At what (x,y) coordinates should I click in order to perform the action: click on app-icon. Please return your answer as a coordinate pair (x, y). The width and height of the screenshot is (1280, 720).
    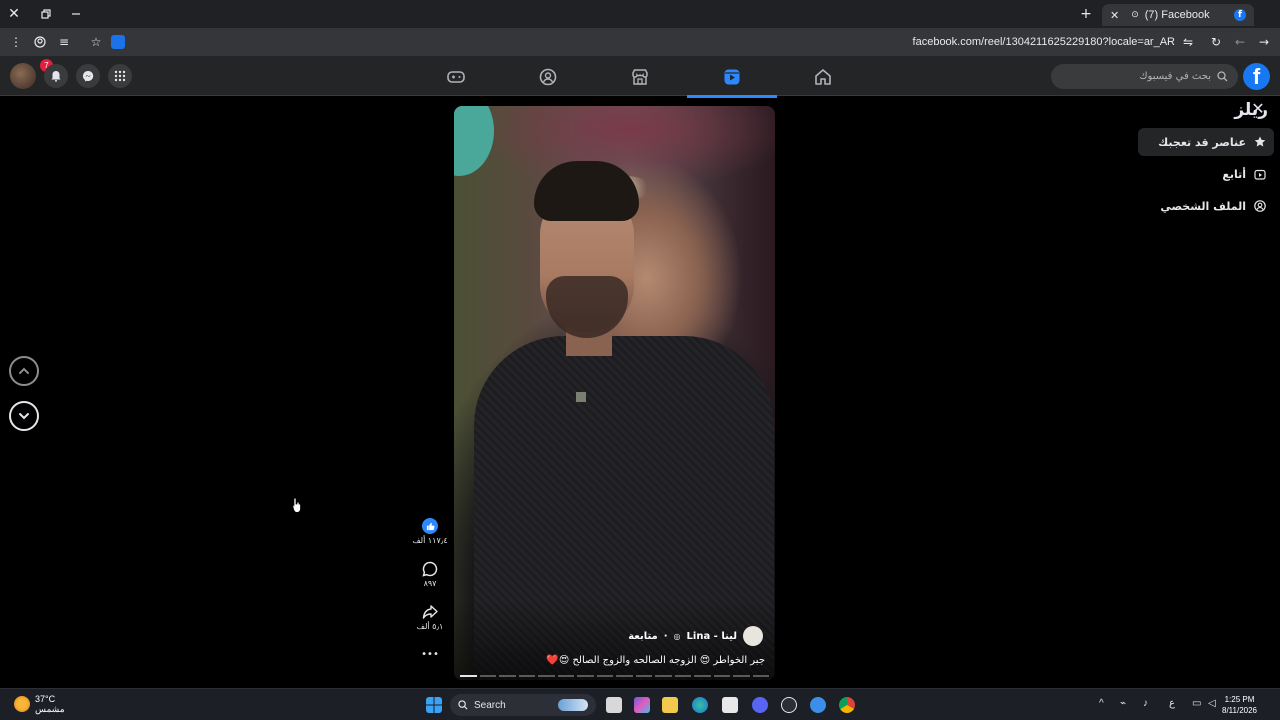
    Looking at the image, I should click on (789, 705).